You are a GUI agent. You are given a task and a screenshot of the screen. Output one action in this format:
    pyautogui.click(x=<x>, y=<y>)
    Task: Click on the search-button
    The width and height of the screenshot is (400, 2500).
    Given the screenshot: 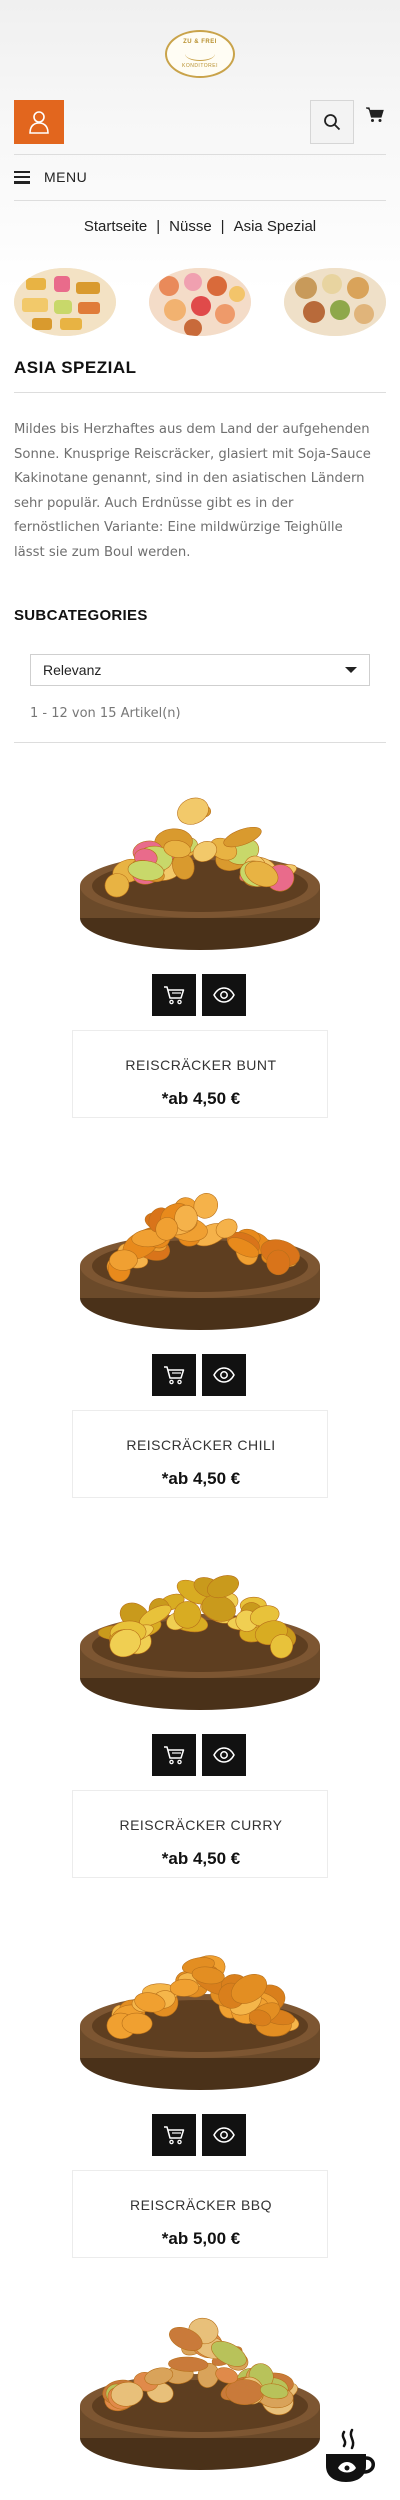 What is the action you would take?
    pyautogui.click(x=332, y=122)
    